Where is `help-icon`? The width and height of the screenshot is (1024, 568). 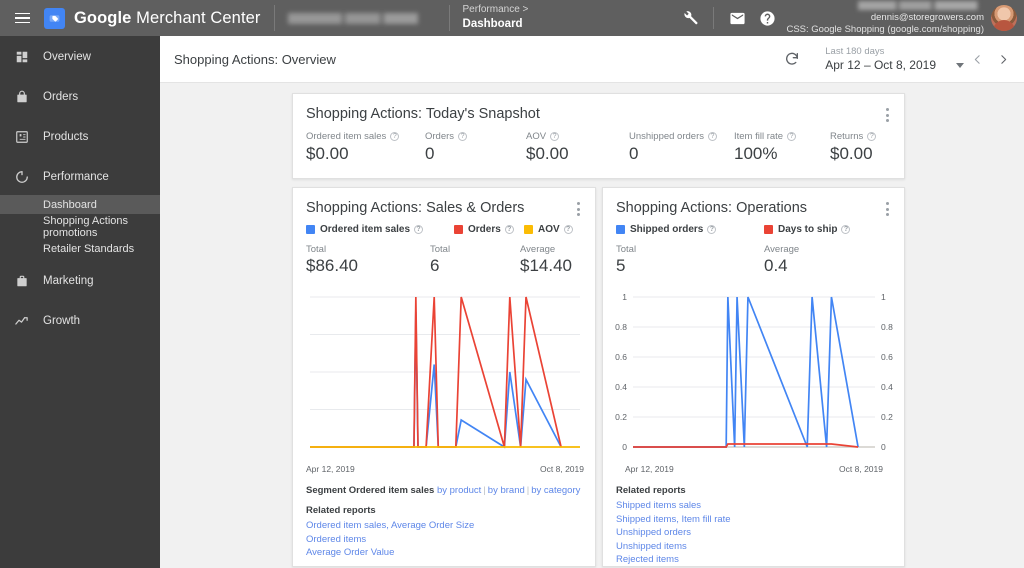
help-icon is located at coordinates (767, 18).